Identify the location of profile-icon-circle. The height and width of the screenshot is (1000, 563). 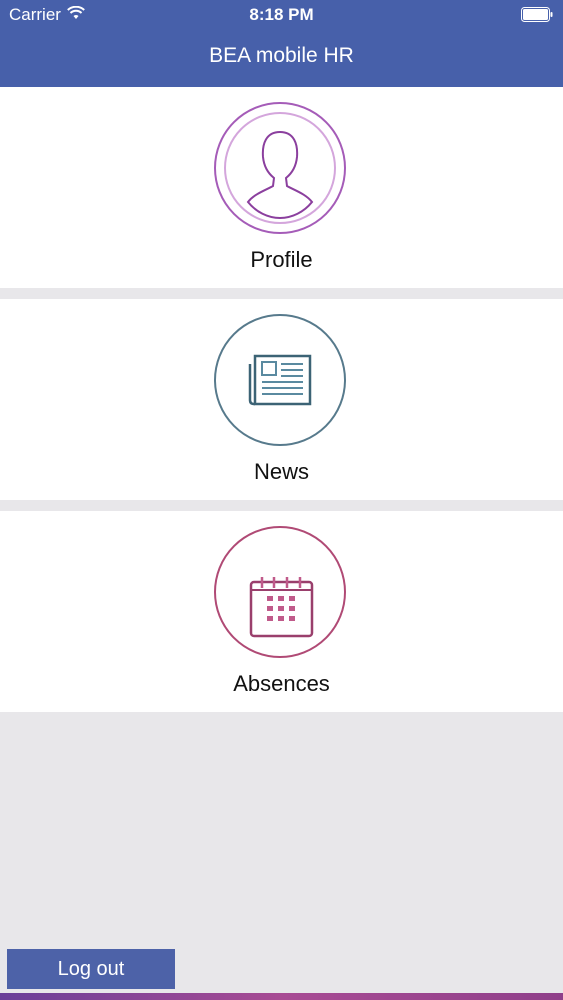
(280, 168).